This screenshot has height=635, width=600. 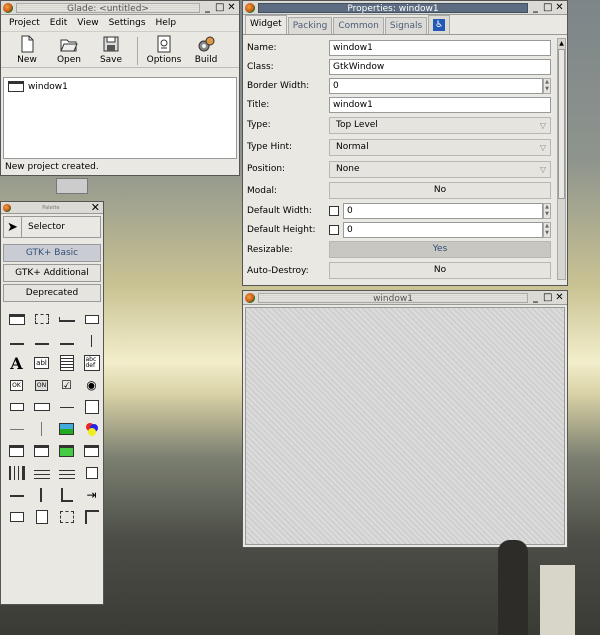 I want to click on menu-help: Help, so click(x=166, y=23).